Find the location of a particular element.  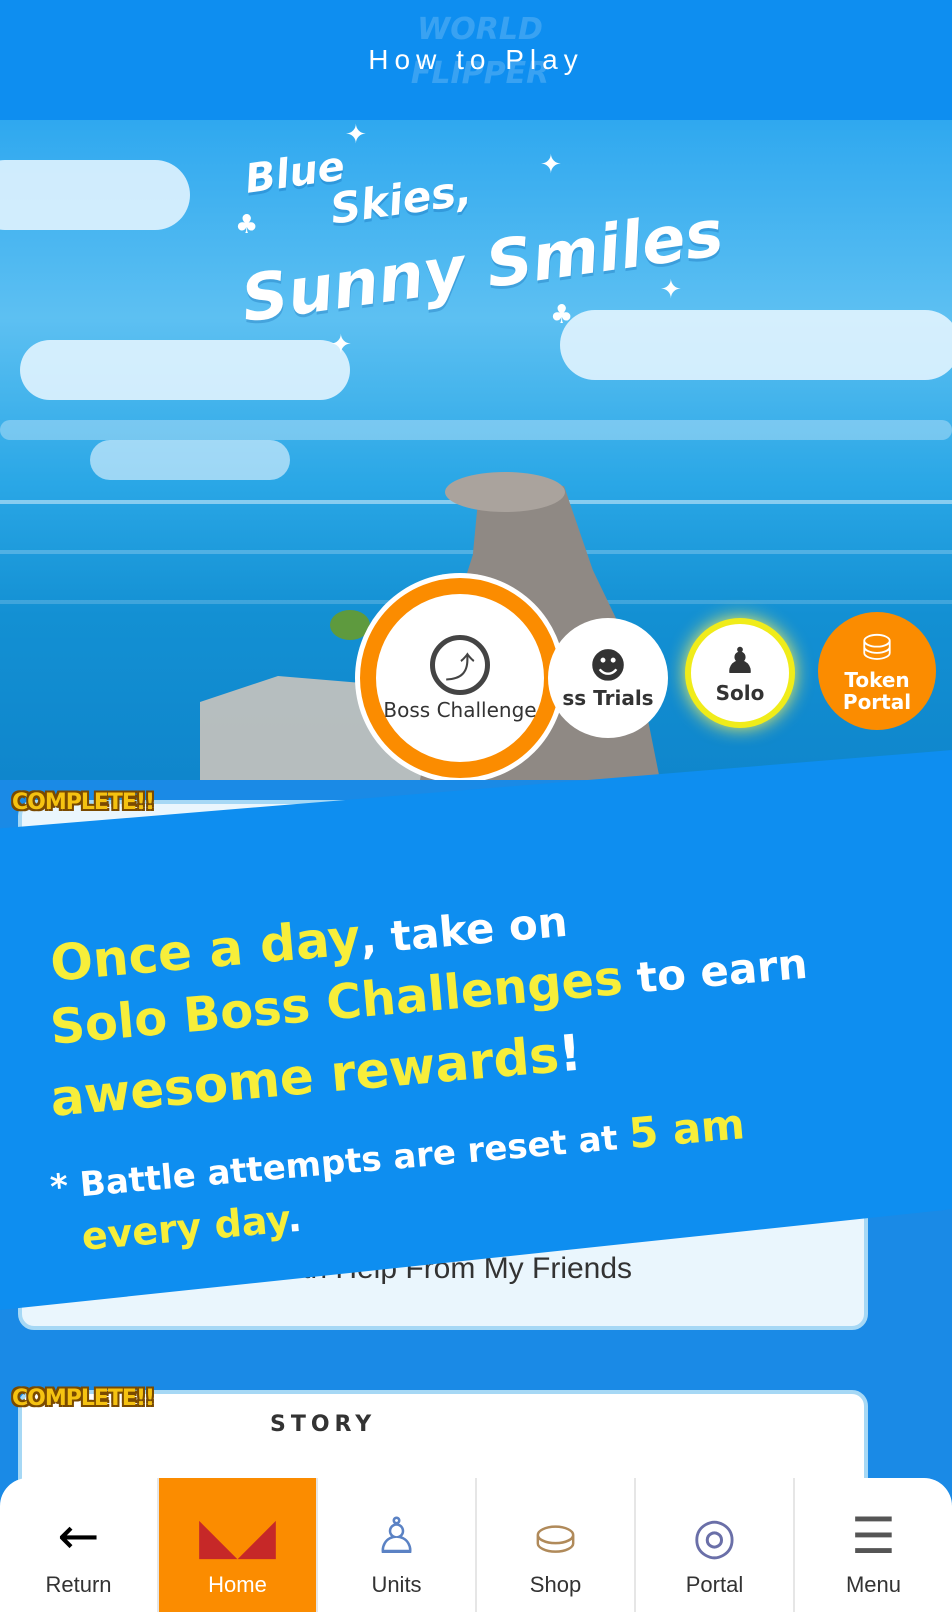

portal-gate-icon: ◎ is located at coordinates (714, 1536).